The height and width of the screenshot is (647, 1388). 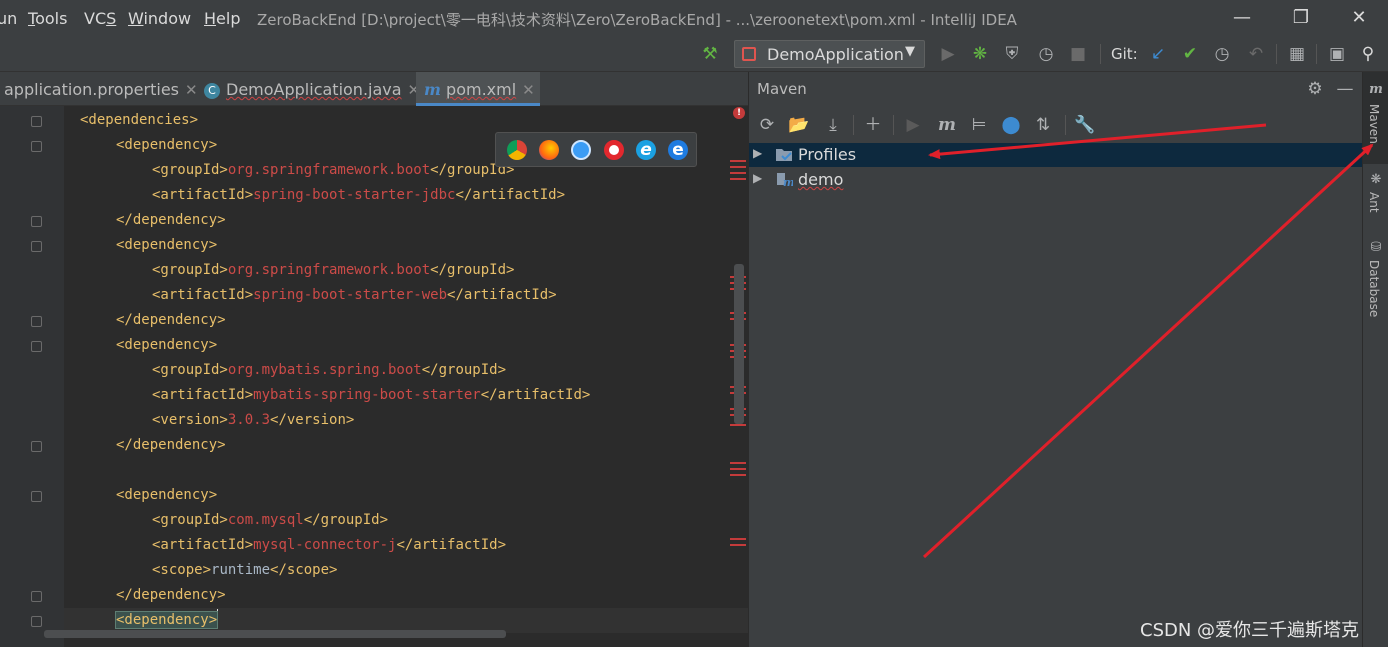 I want to click on tree-item-profiles: ▶ Profiles, so click(x=1056, y=155).